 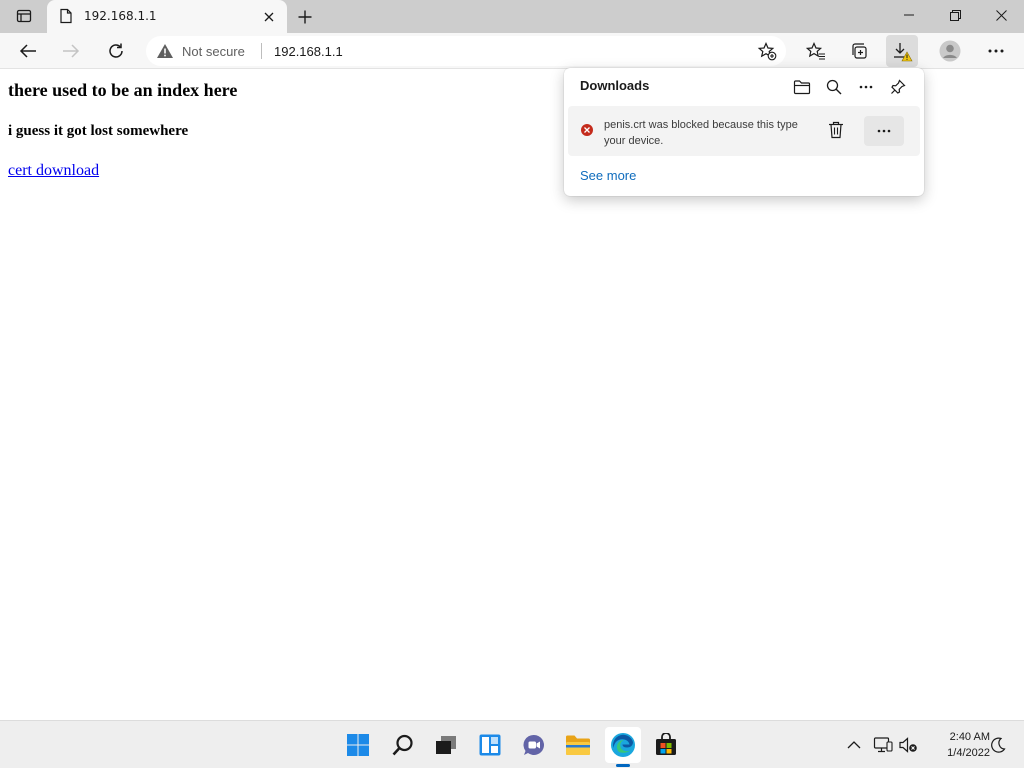 I want to click on new-tab-icon, so click(x=305, y=17).